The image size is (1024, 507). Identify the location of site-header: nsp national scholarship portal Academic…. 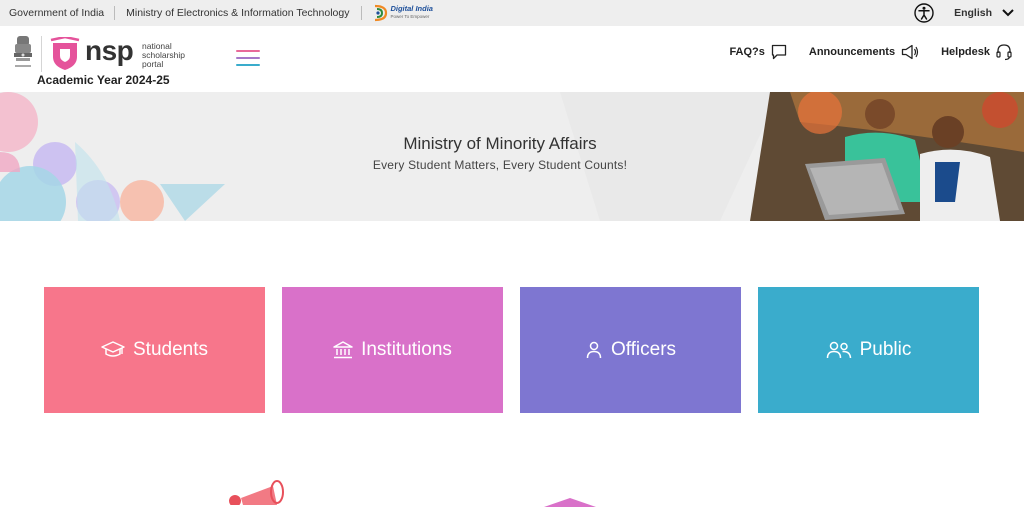
(512, 59).